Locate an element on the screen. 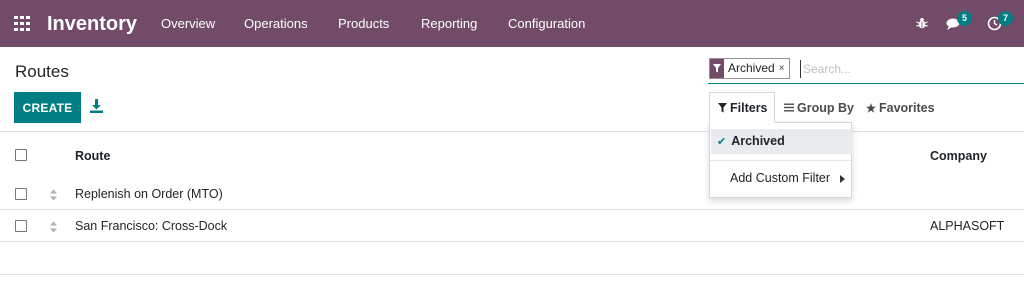 The image size is (1024, 304). app-title: Inventory is located at coordinates (92, 24).